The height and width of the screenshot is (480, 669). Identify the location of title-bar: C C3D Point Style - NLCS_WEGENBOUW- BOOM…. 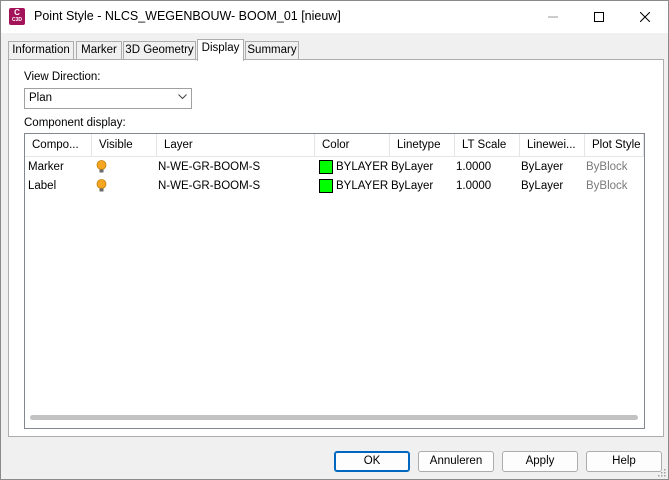
(334, 17).